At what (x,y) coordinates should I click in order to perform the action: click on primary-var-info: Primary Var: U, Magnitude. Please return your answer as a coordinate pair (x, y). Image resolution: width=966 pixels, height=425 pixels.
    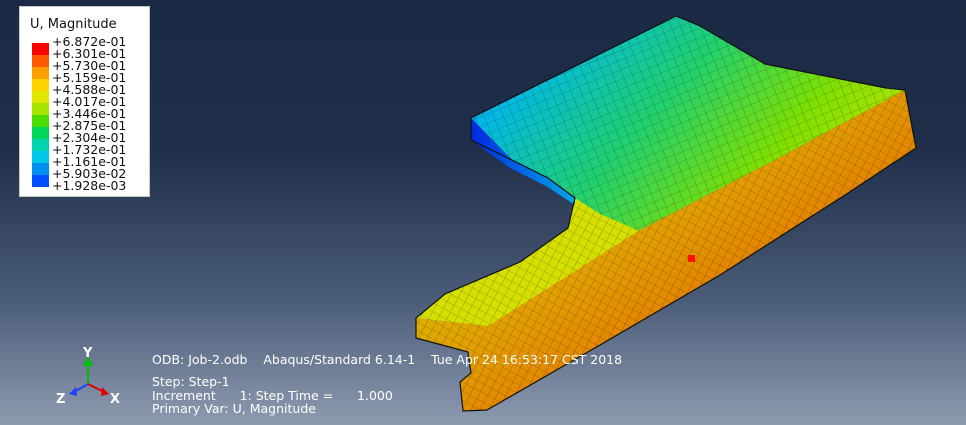
    Looking at the image, I should click on (234, 408).